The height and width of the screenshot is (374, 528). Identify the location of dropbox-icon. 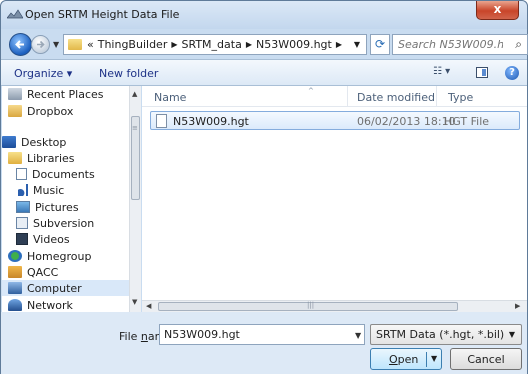
(15, 111).